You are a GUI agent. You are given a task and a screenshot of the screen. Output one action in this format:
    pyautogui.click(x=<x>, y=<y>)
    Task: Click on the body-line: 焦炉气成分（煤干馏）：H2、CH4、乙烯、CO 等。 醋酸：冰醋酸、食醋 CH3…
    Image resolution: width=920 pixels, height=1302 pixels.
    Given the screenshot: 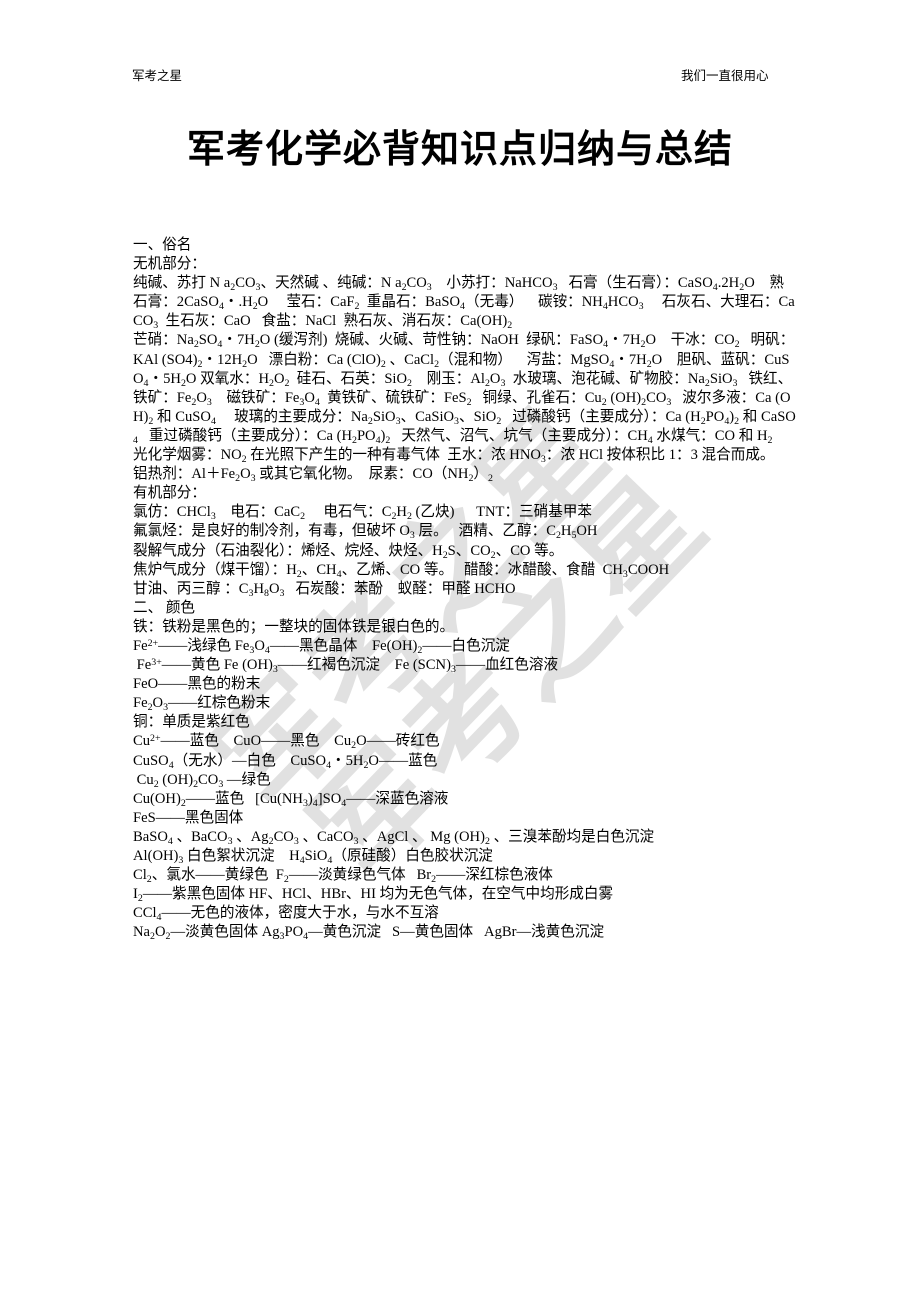 What is the action you would take?
    pyautogui.click(x=401, y=570)
    